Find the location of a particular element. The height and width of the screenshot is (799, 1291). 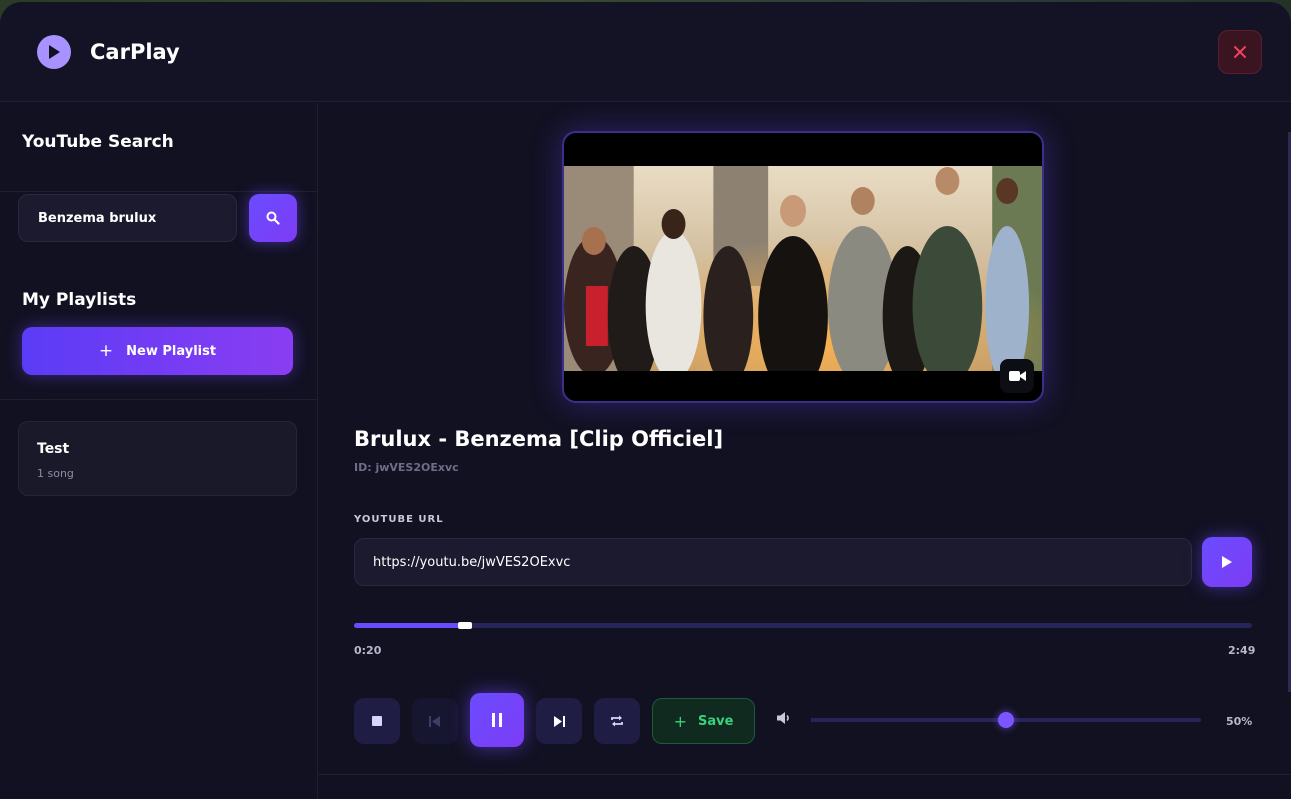

skip-next-icon is located at coordinates (559, 721).